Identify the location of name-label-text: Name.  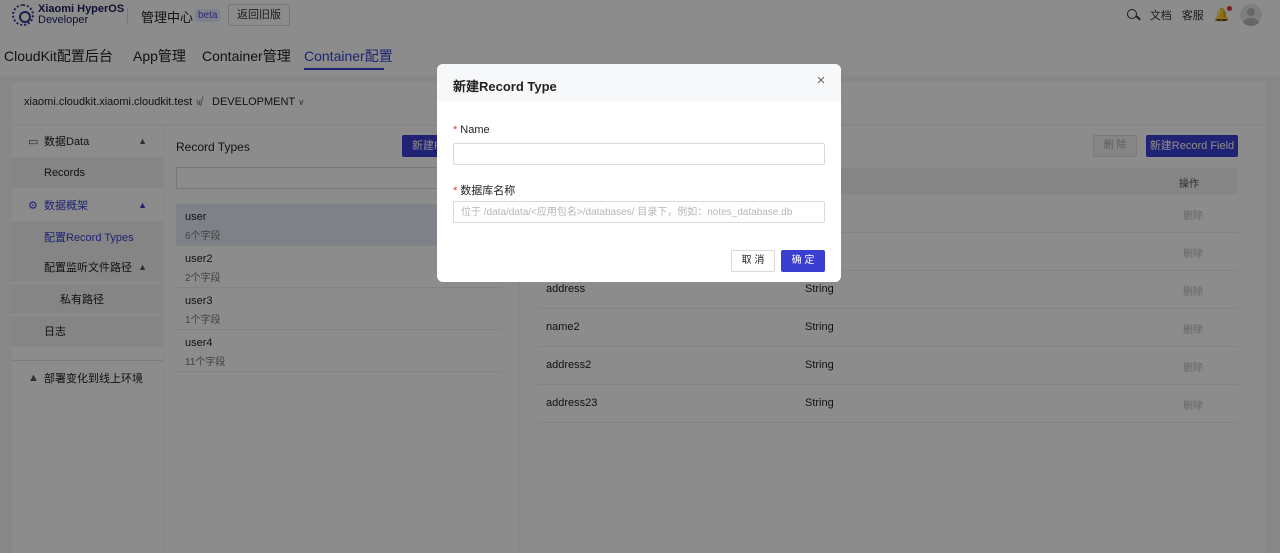
(475, 130).